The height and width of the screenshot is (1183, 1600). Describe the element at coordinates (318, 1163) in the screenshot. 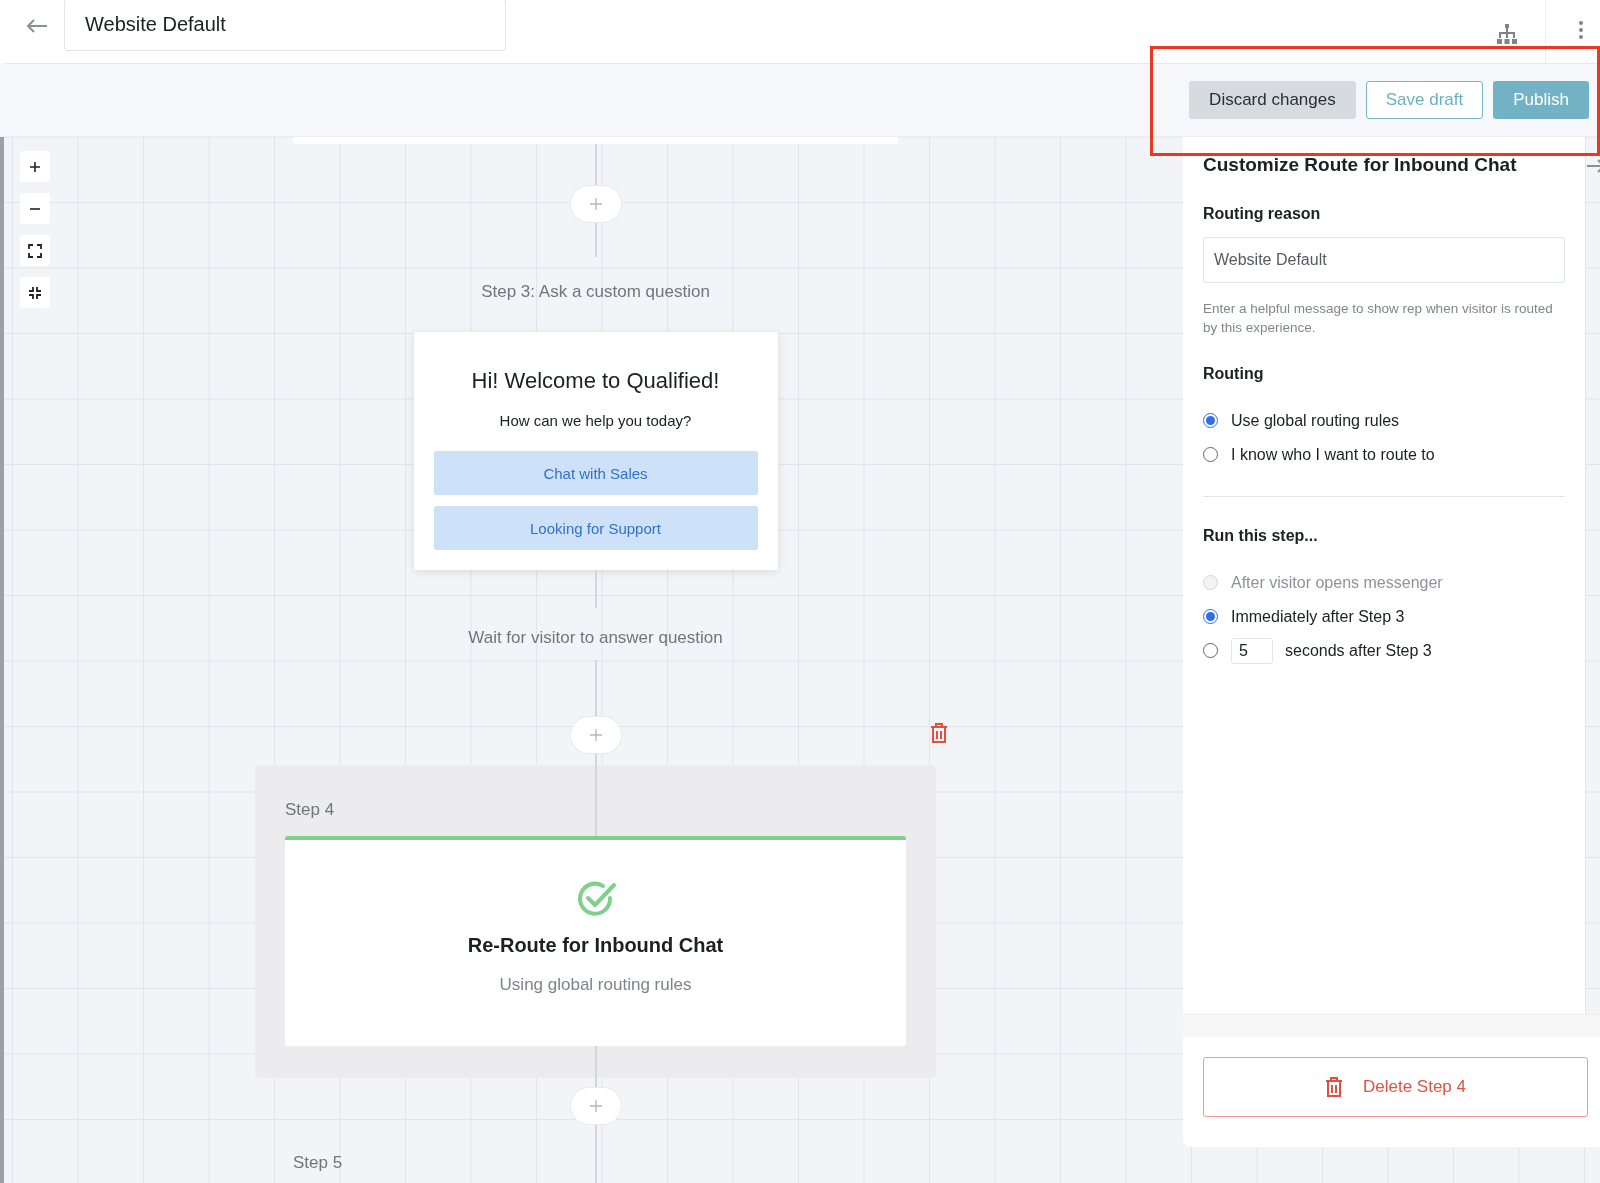

I see `step-label: Step 5` at that location.